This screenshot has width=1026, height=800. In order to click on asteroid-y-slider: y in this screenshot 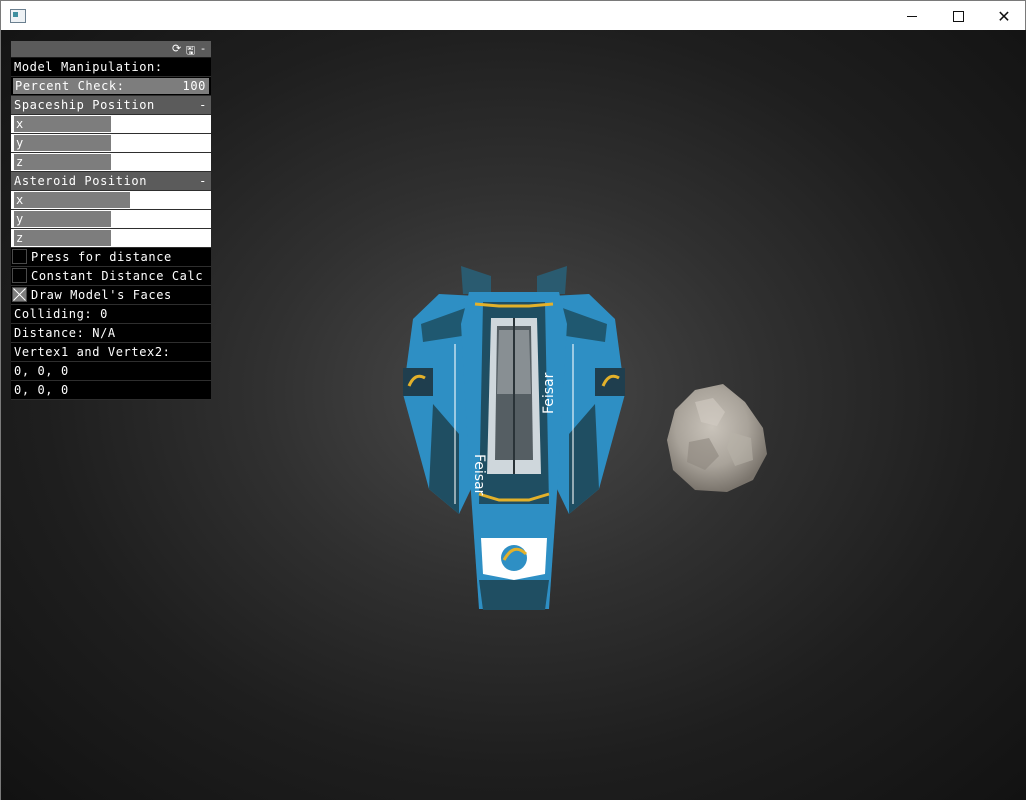, I will do `click(111, 219)`.